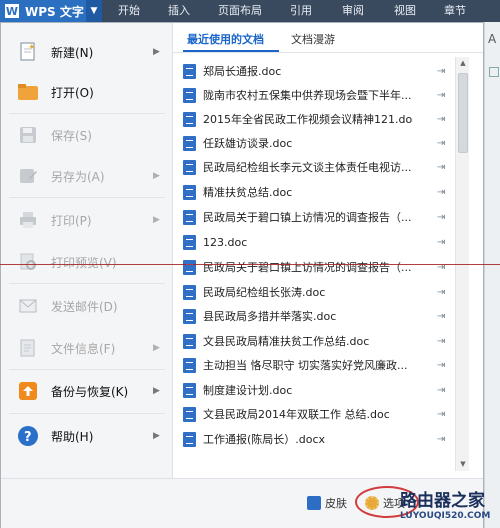 This screenshot has width=500, height=528. What do you see at coordinates (455, 11) in the screenshot?
I see `tab-chapter: 章节` at bounding box center [455, 11].